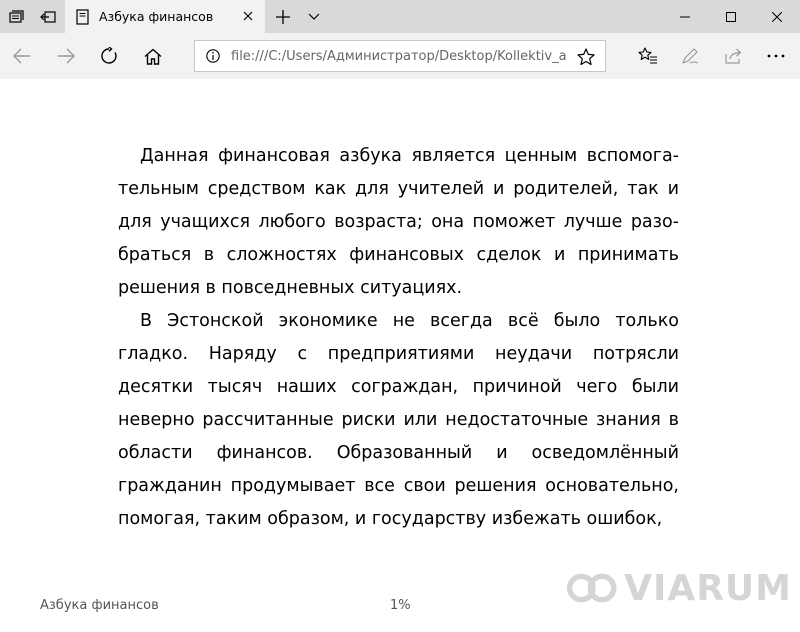 The width and height of the screenshot is (800, 632). Describe the element at coordinates (153, 56) in the screenshot. I see `home-icon` at that location.